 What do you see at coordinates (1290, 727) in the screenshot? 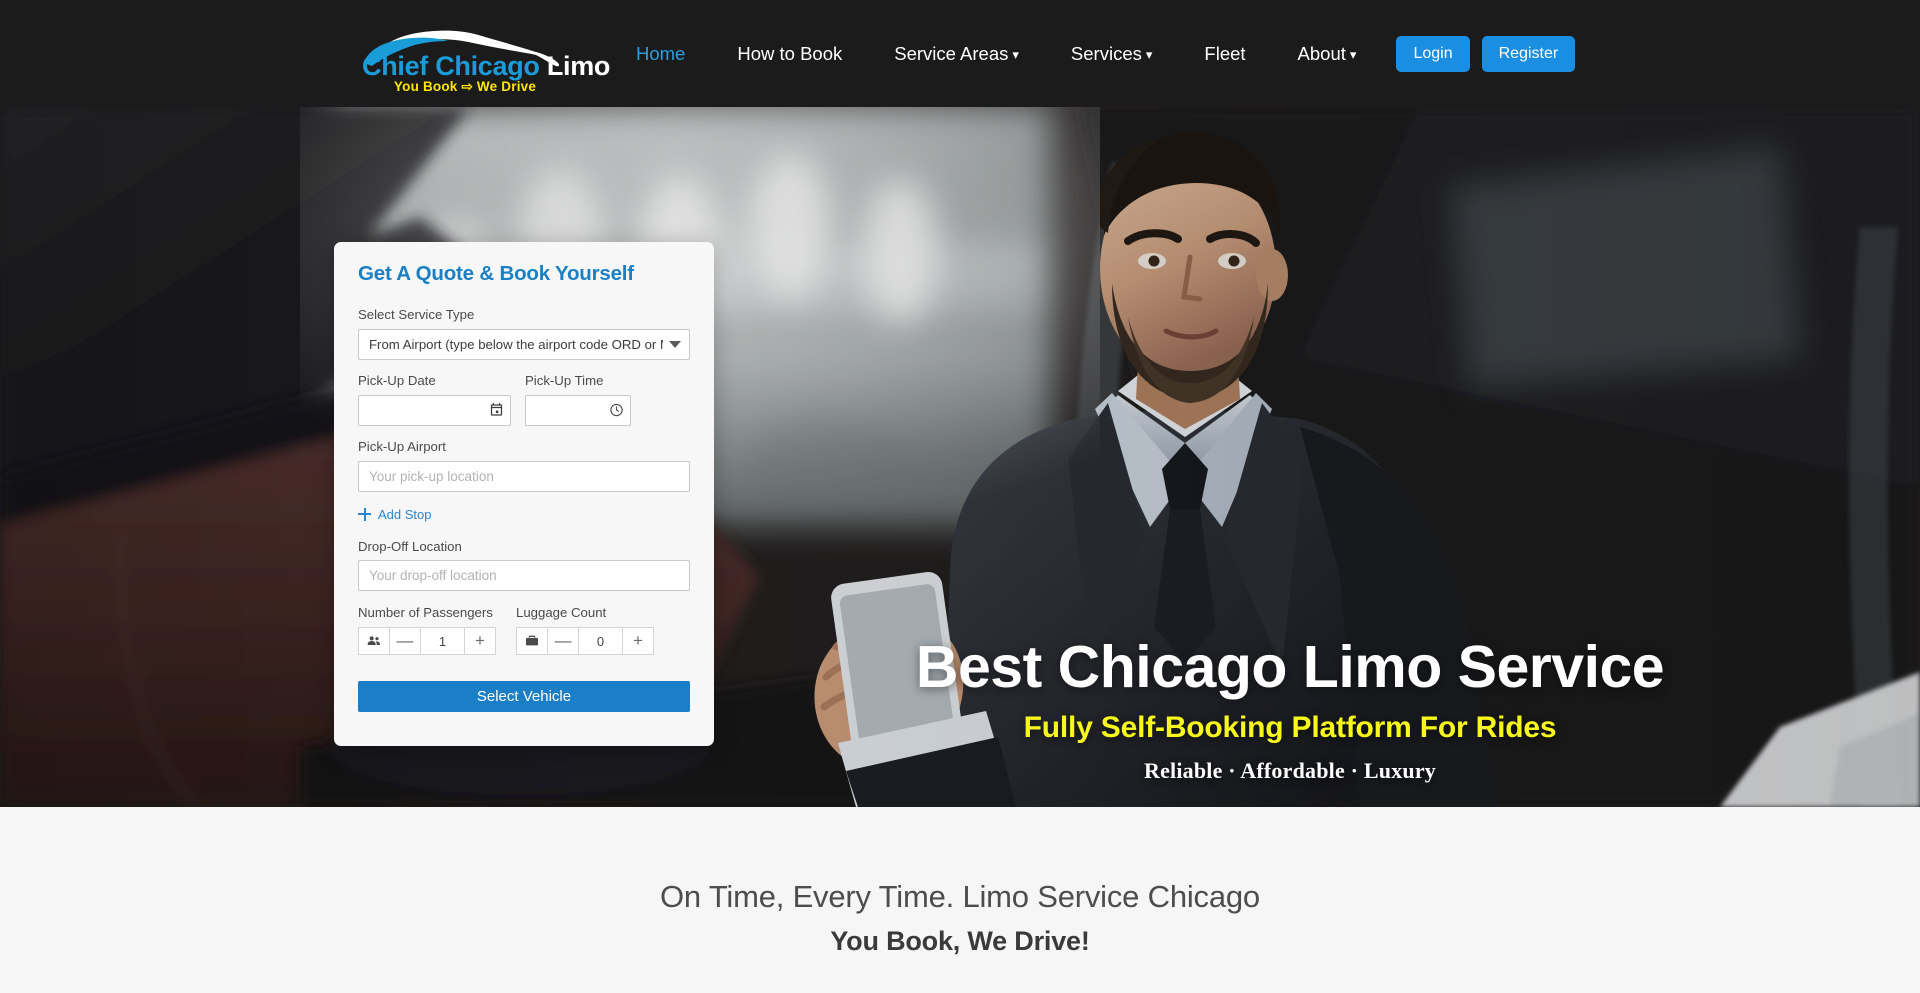
I see `hero-subtitle: Fully Self-Booking Platform For Rides` at bounding box center [1290, 727].